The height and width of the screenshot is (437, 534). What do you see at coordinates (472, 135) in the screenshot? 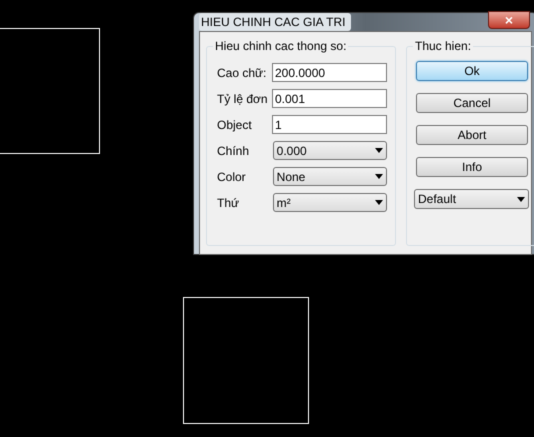
I see `dialog-button: Abort` at bounding box center [472, 135].